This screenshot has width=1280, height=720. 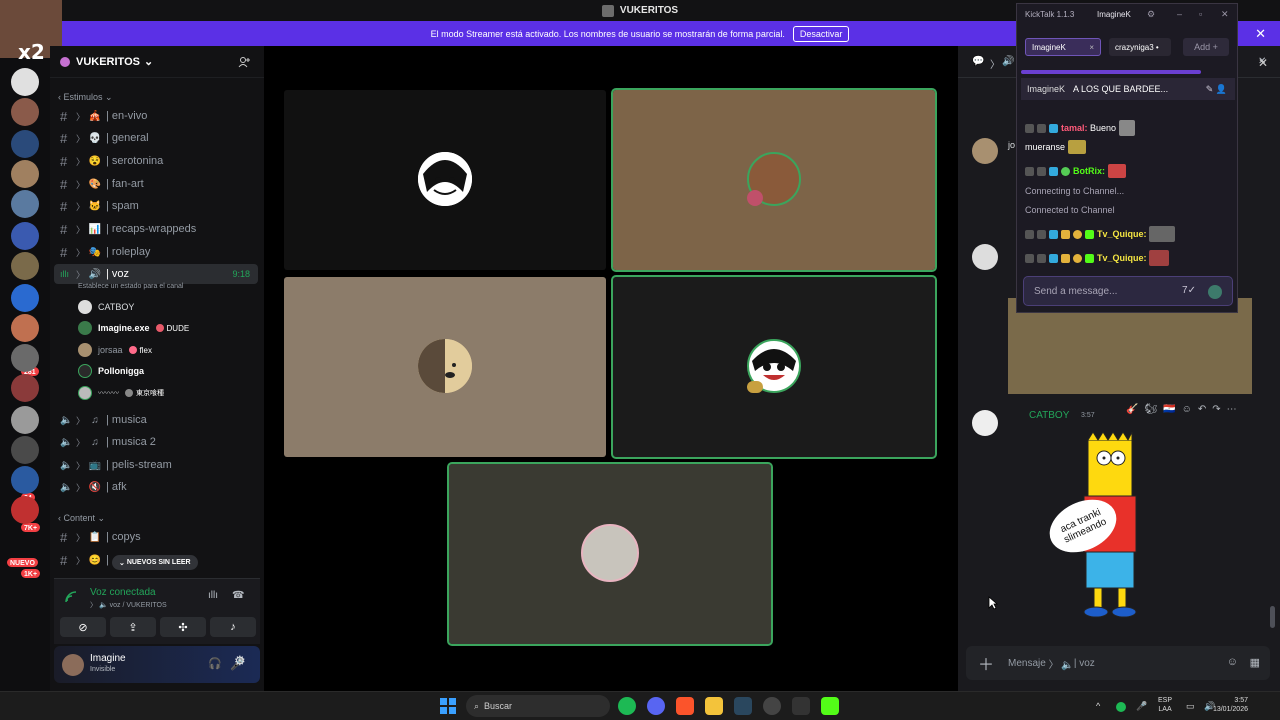 I want to click on kicktalk-tab: crazyniga3 •, so click(x=1140, y=47).